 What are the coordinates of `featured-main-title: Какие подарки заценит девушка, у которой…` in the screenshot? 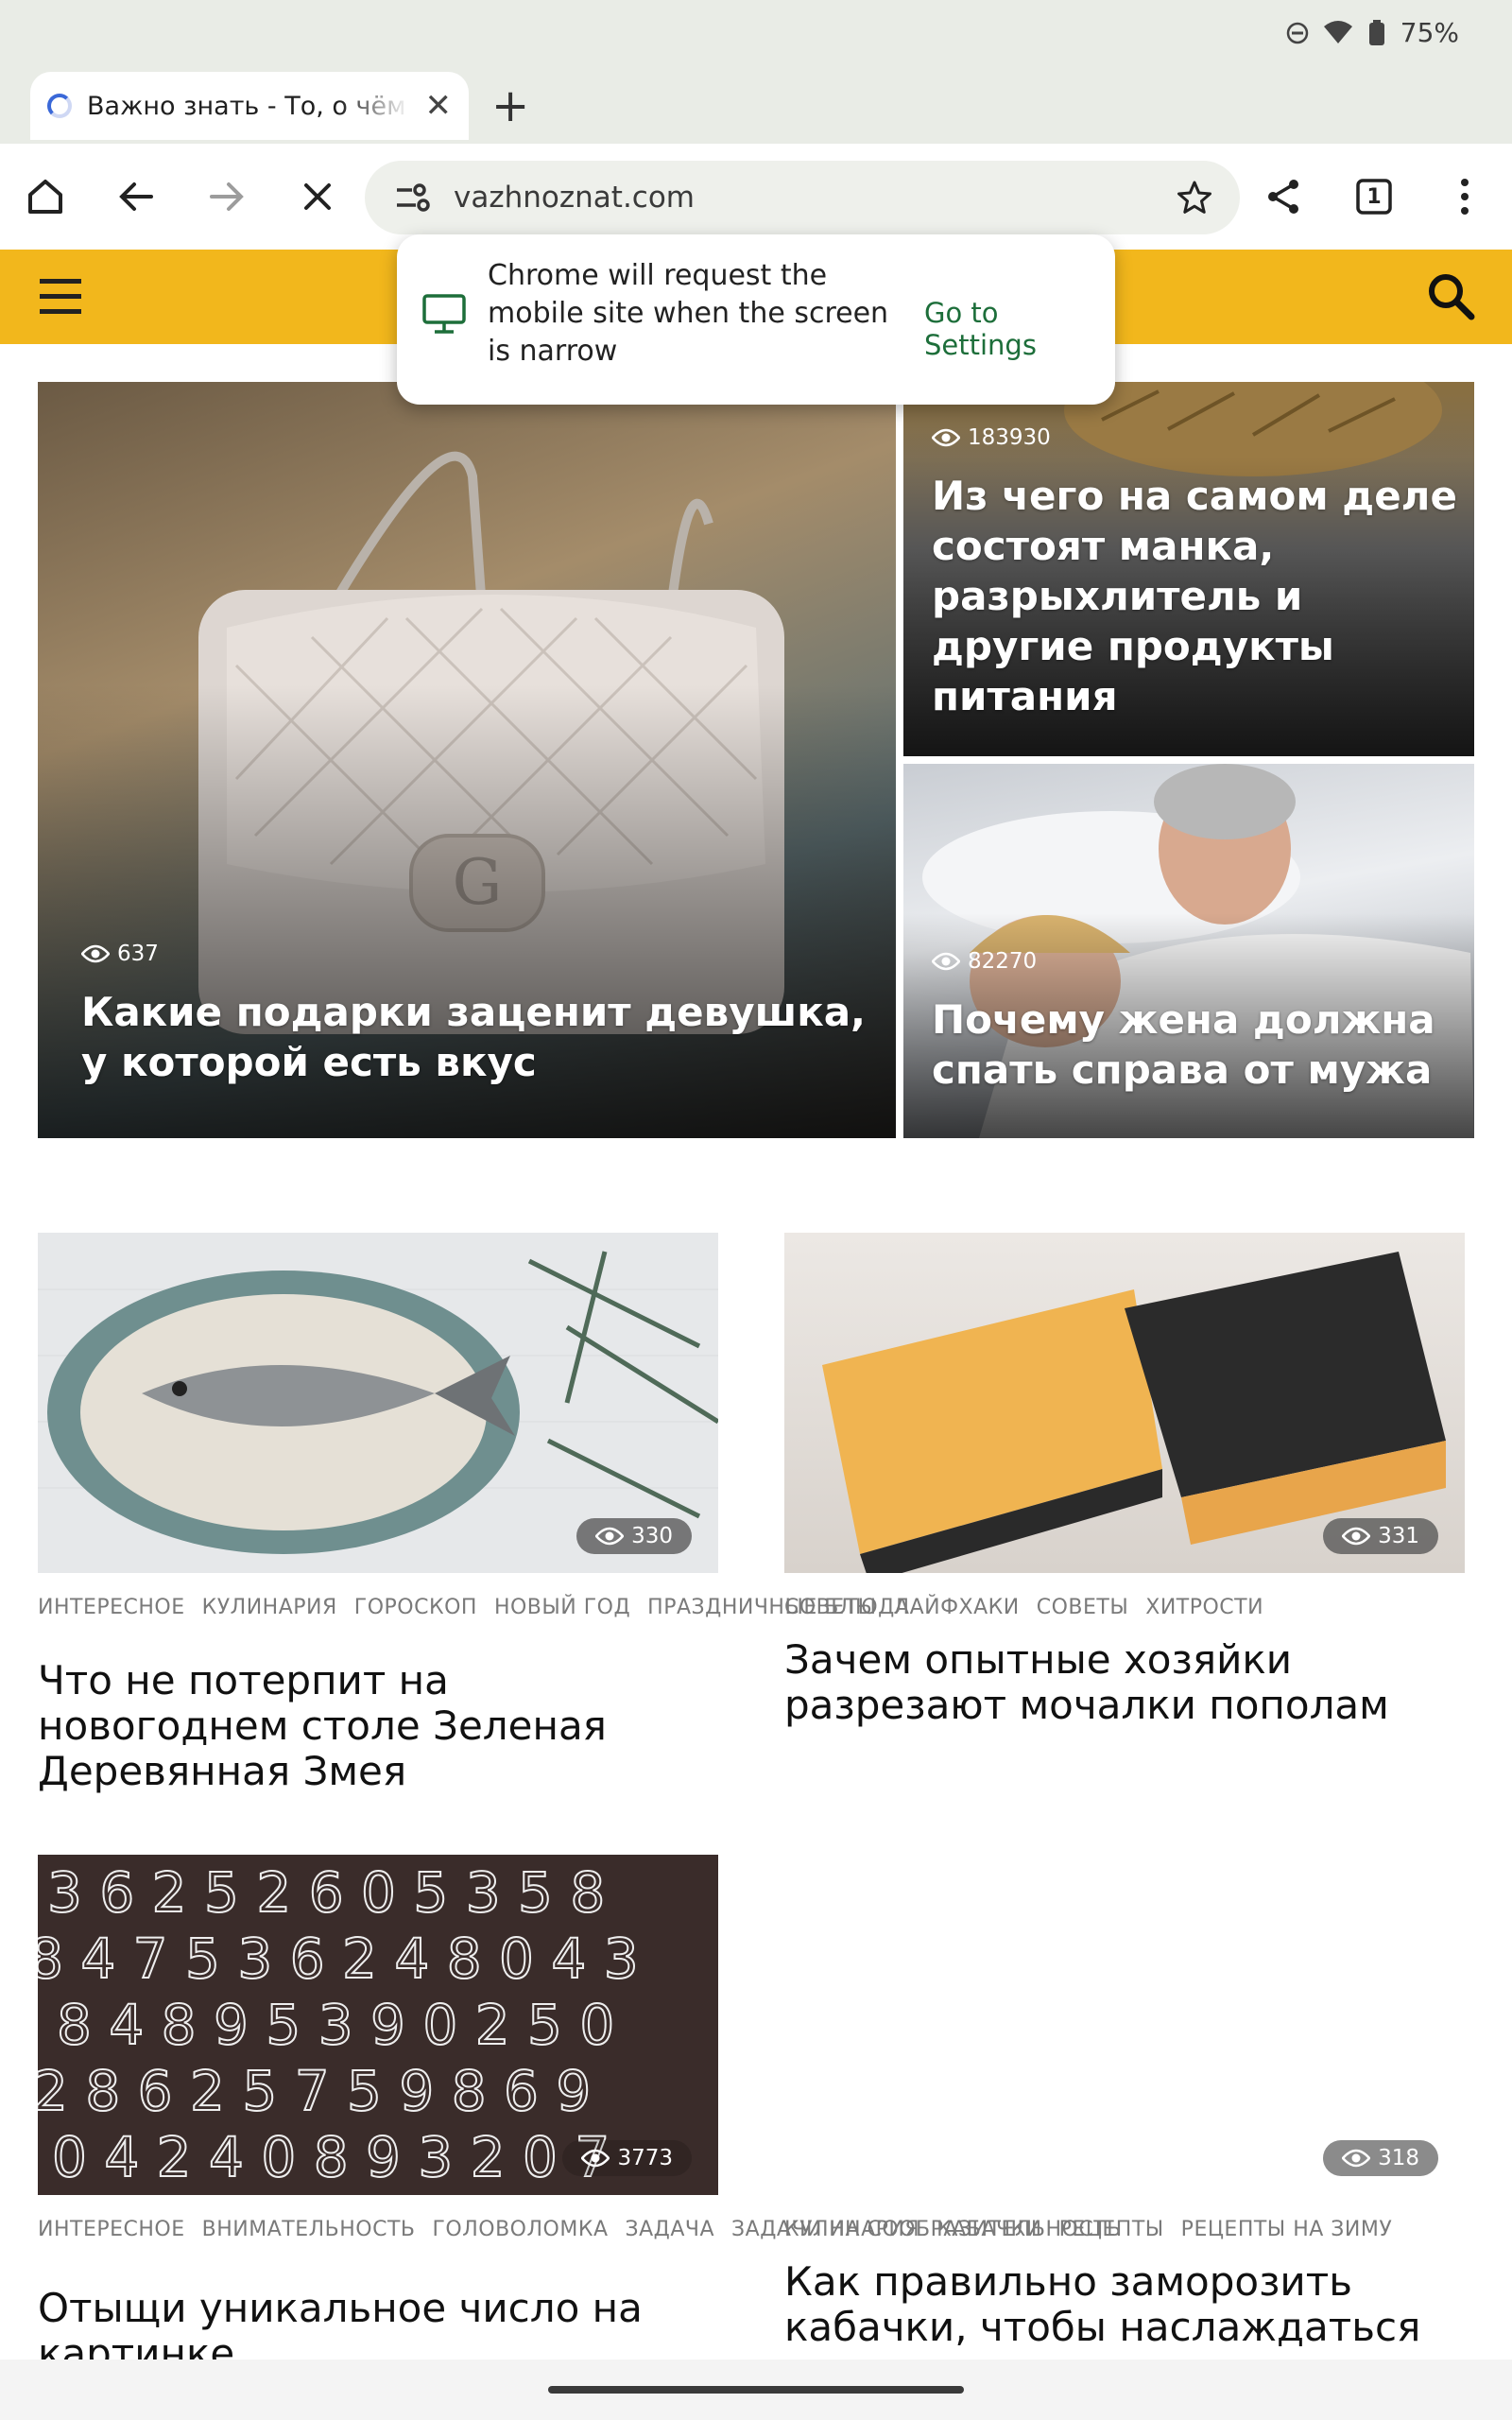 It's located at (473, 1037).